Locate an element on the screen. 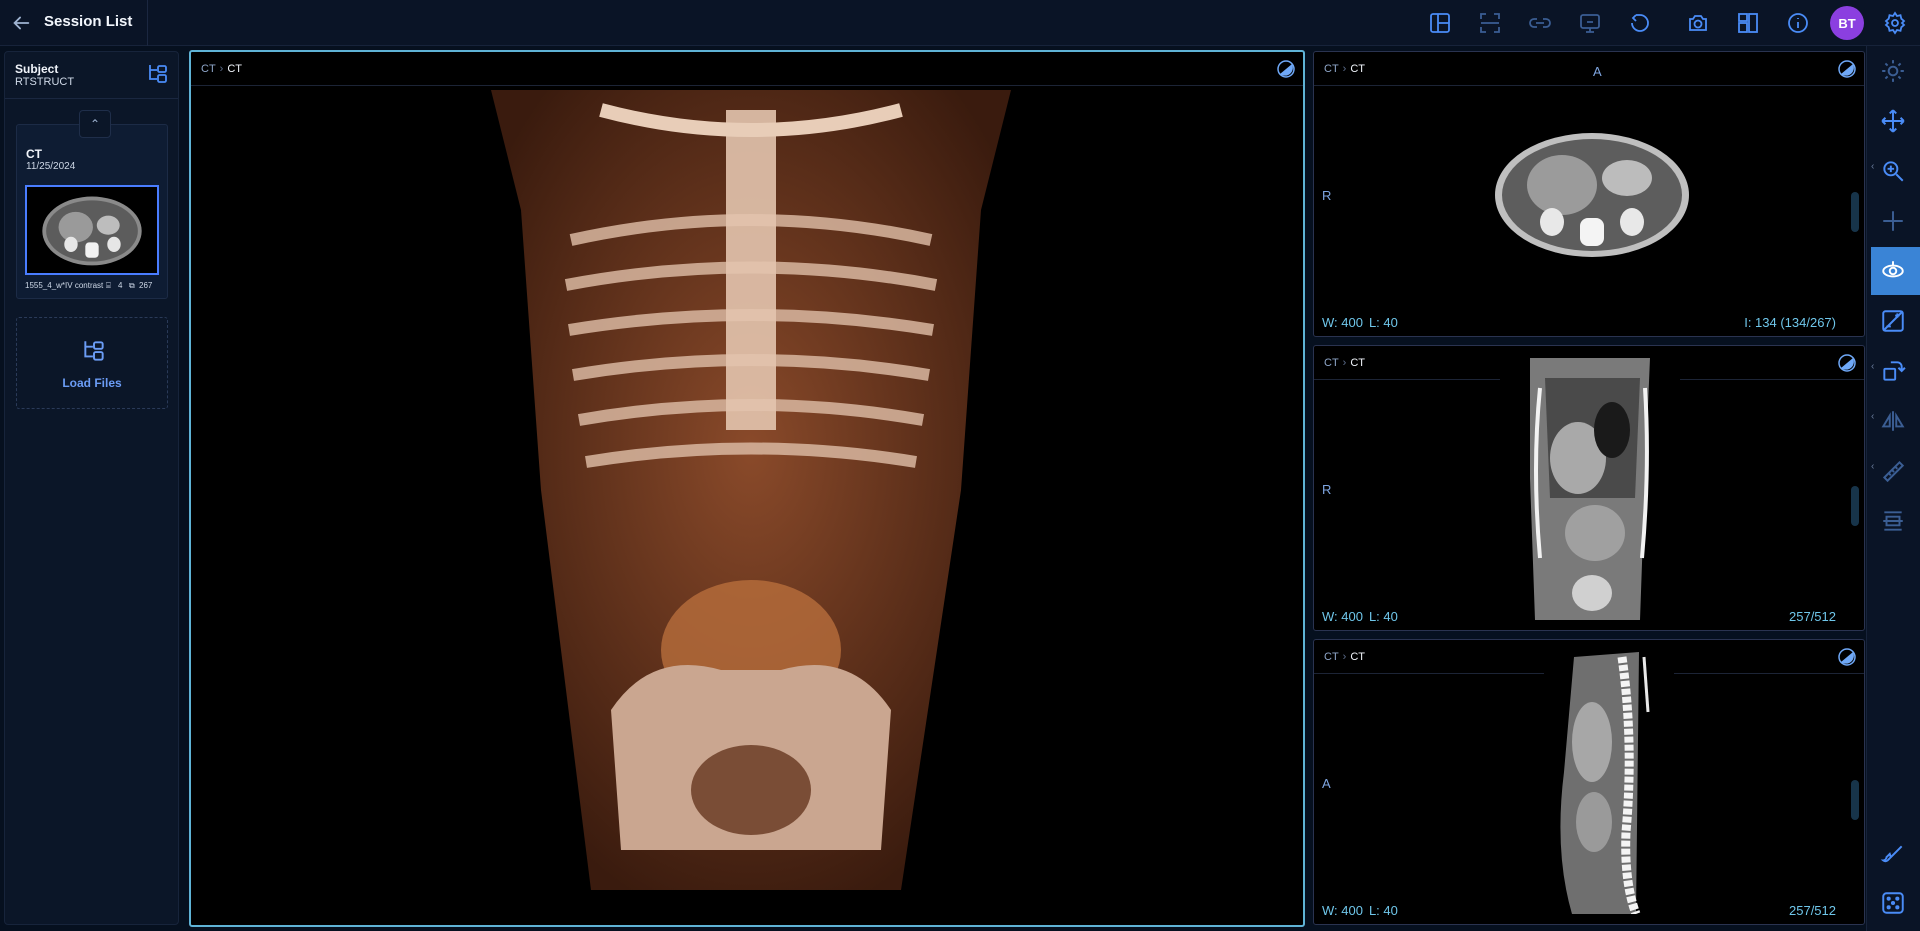  top-bar: Session List BT is located at coordinates (960, 23).